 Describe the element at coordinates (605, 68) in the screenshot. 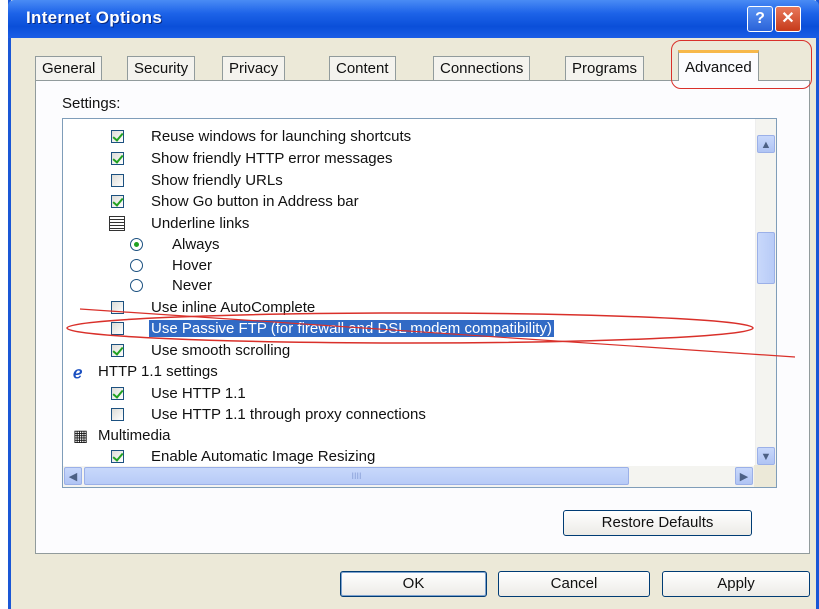

I see `tab-programs: Programs` at that location.